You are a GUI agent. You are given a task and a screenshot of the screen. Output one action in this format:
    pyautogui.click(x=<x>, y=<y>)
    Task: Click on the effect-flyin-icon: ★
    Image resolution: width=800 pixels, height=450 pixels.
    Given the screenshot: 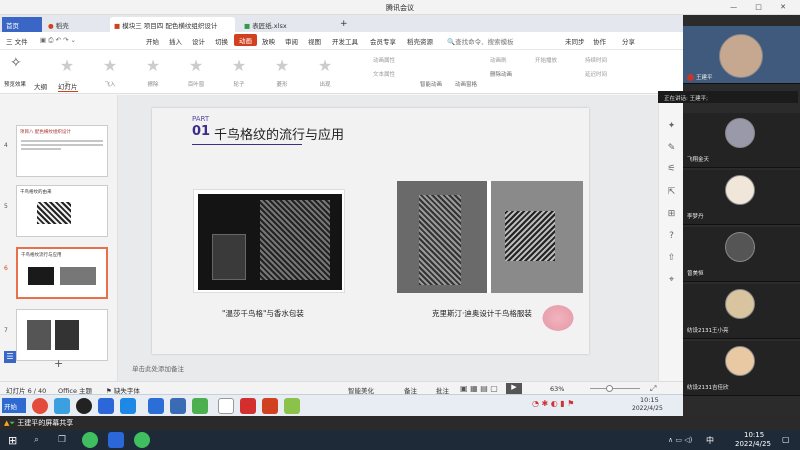 What is the action you would take?
    pyautogui.click(x=110, y=65)
    